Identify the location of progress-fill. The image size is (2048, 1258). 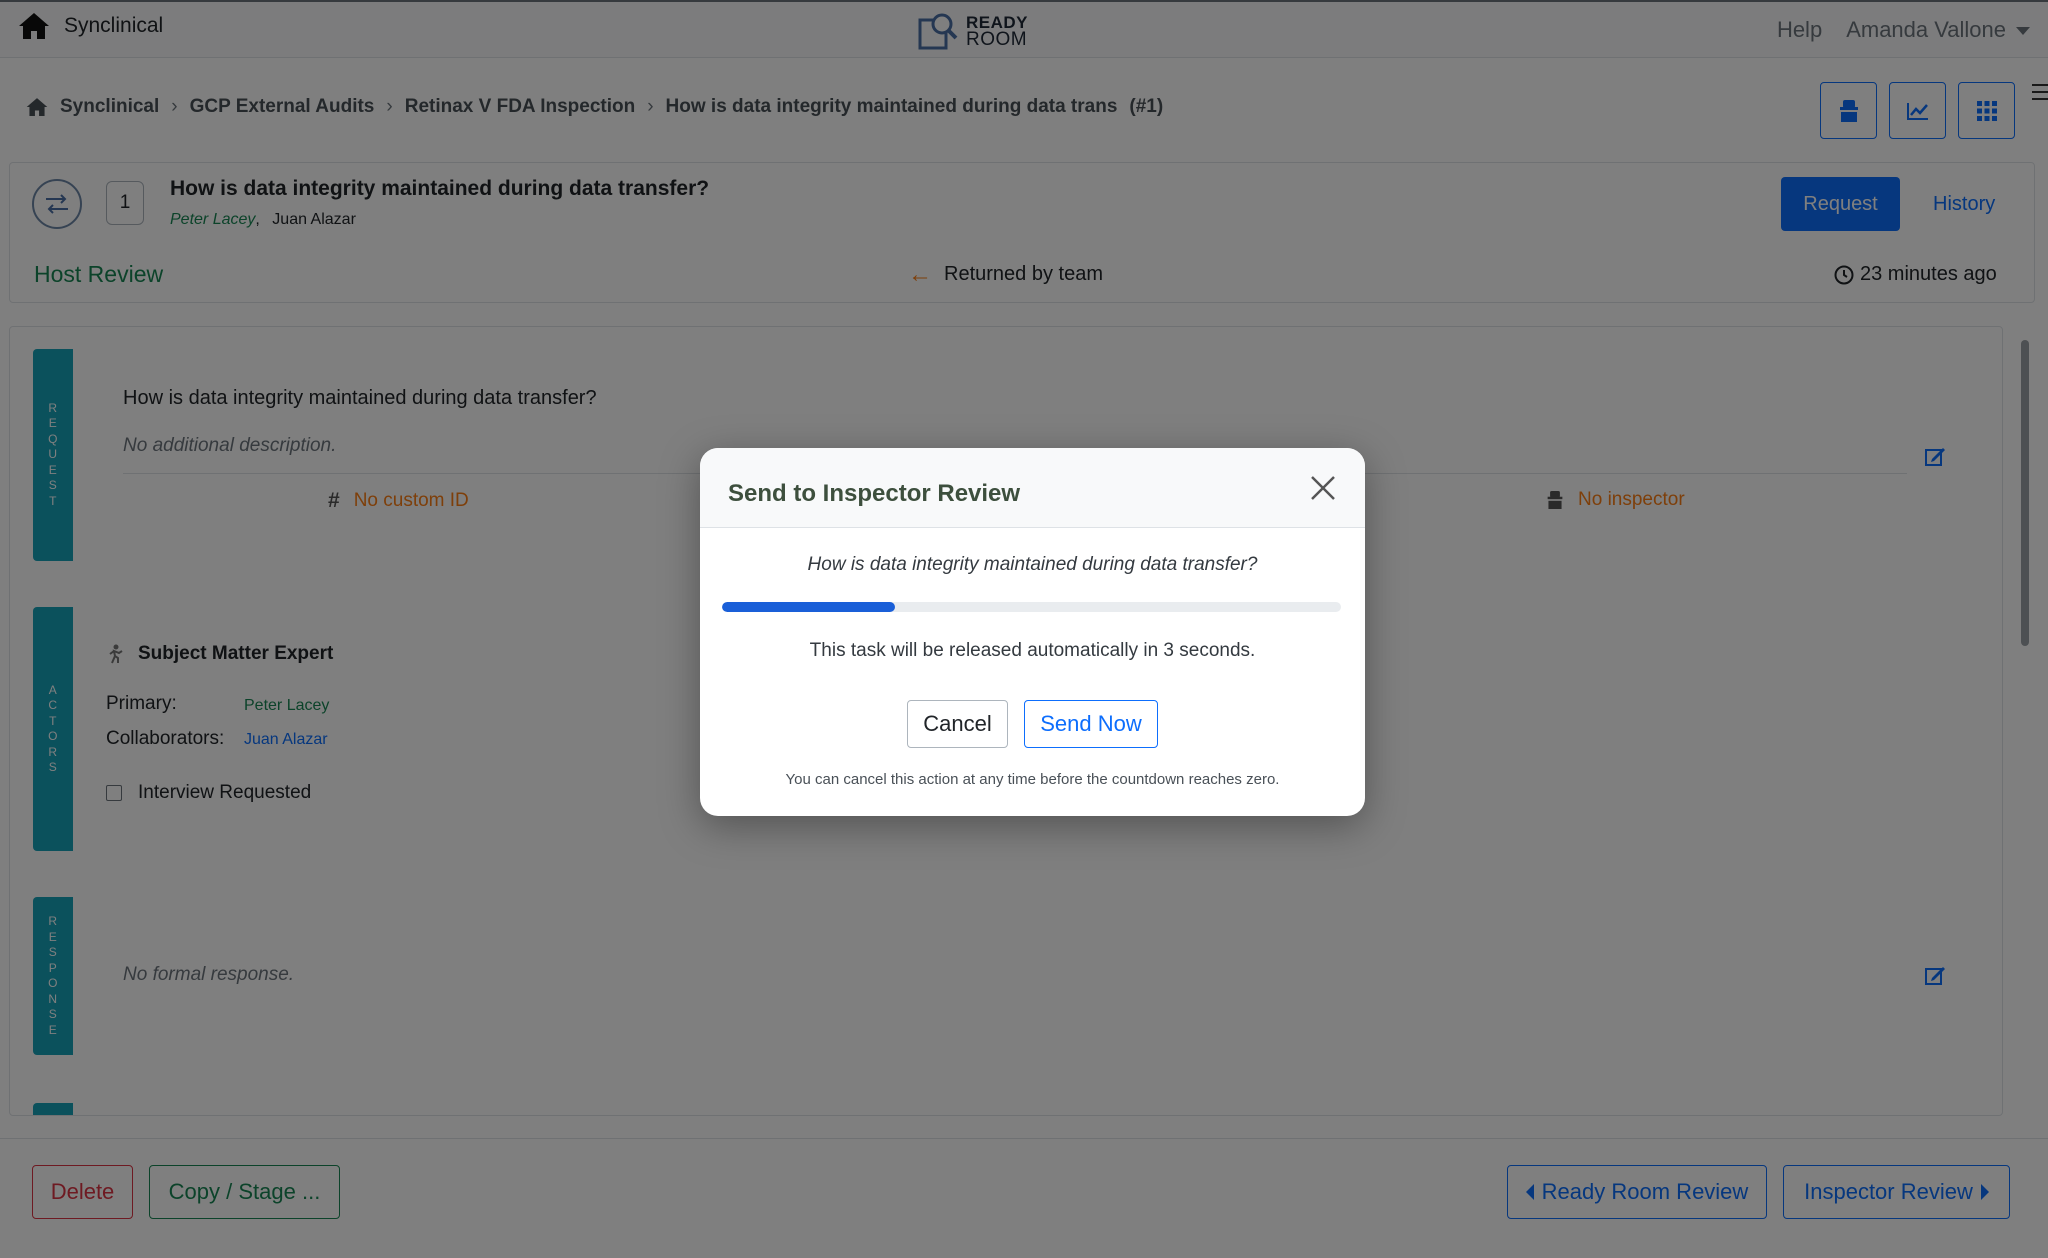
(809, 607).